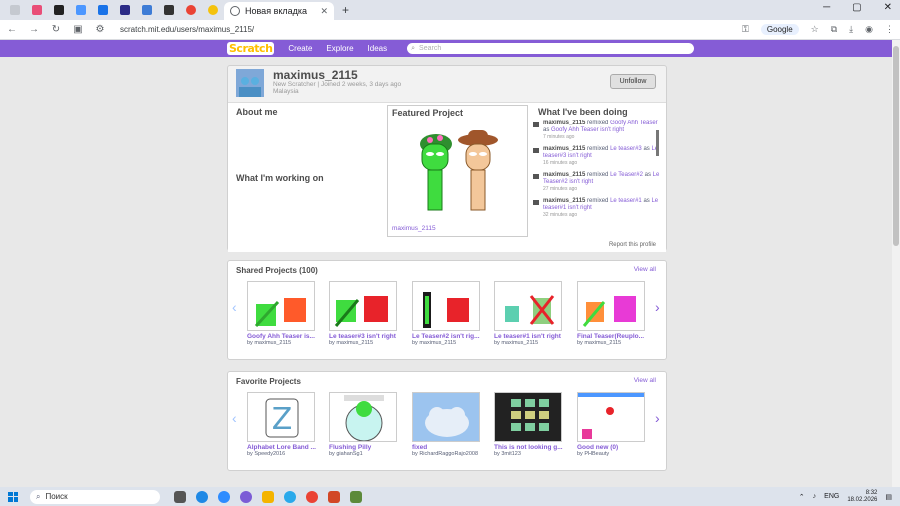 This screenshot has width=900, height=506. What do you see at coordinates (300, 48) in the screenshot?
I see `nav-create: Create` at bounding box center [300, 48].